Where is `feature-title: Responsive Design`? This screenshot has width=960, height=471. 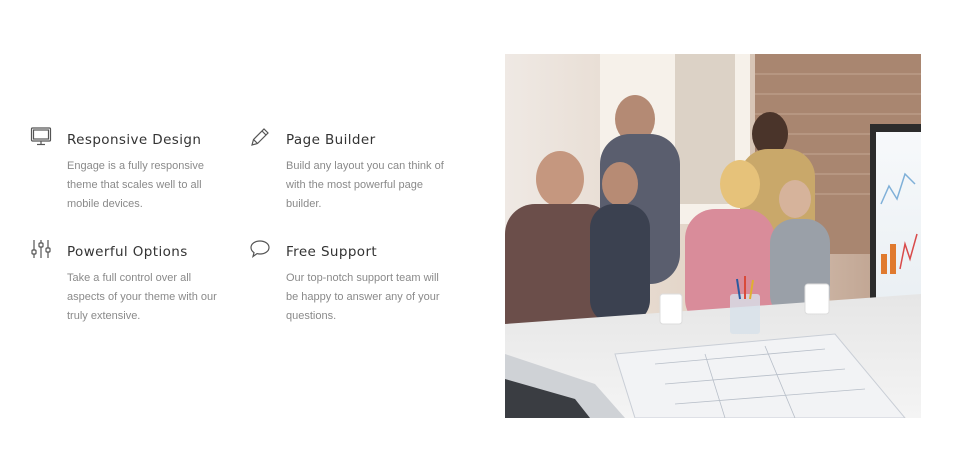
feature-title: Responsive Design is located at coordinates (134, 140).